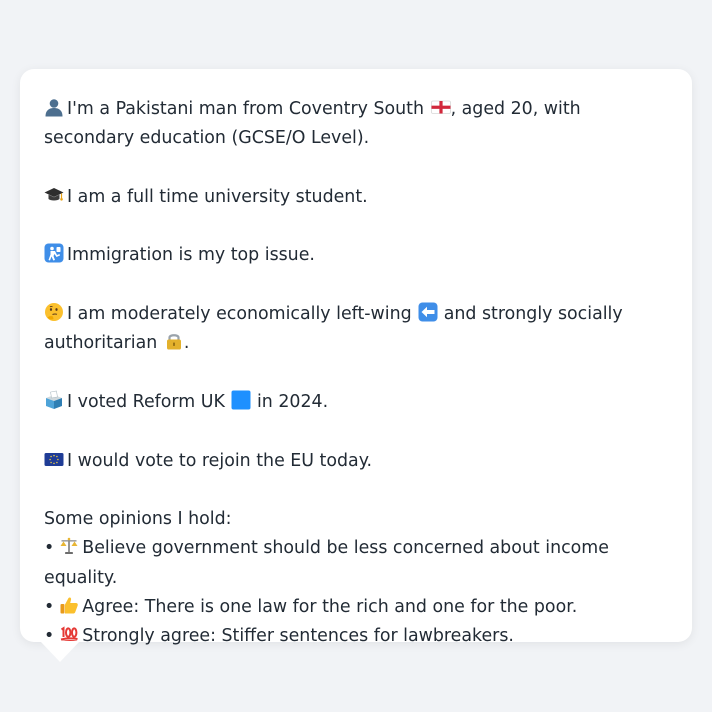  I want to click on eu-line: I would vote to rejoin the EU today., so click(356, 461).